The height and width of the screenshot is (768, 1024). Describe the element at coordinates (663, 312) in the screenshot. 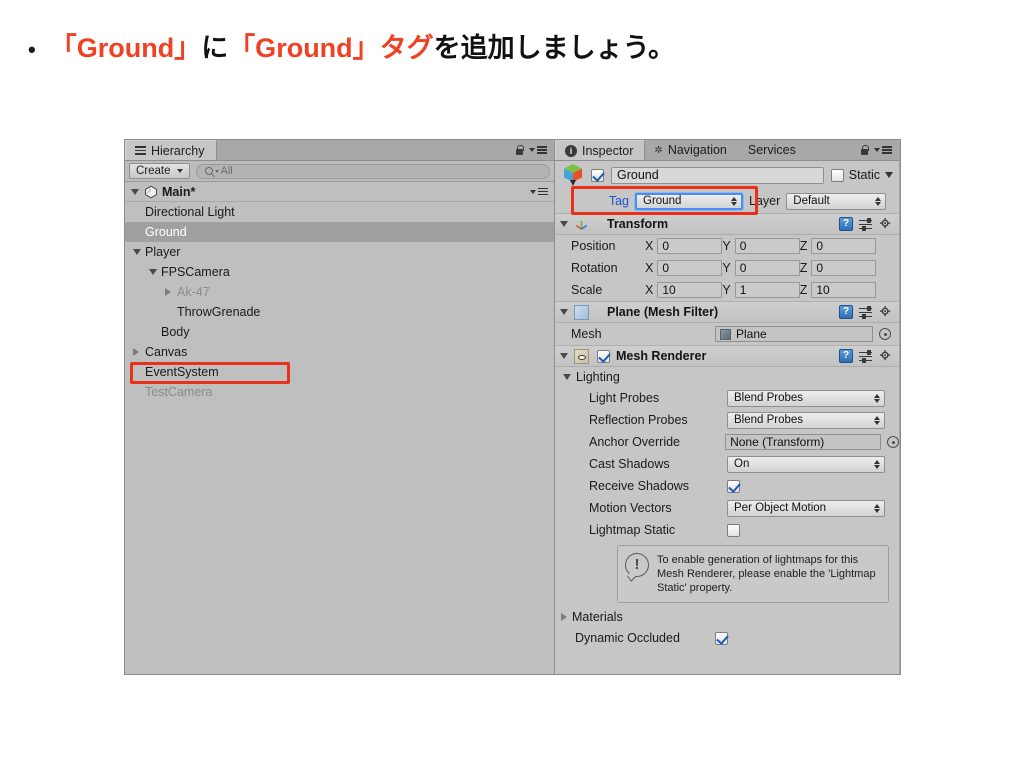

I see `meshfilter-title: Plane (Mesh Filter)` at that location.